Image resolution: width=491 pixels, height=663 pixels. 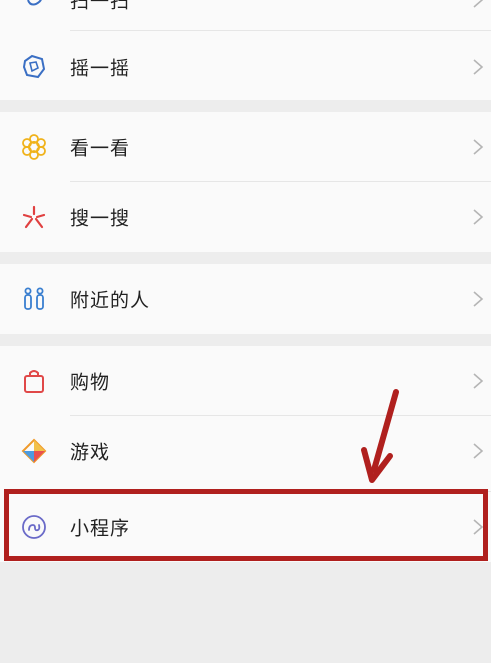 I want to click on scan-icon, so click(x=34, y=7).